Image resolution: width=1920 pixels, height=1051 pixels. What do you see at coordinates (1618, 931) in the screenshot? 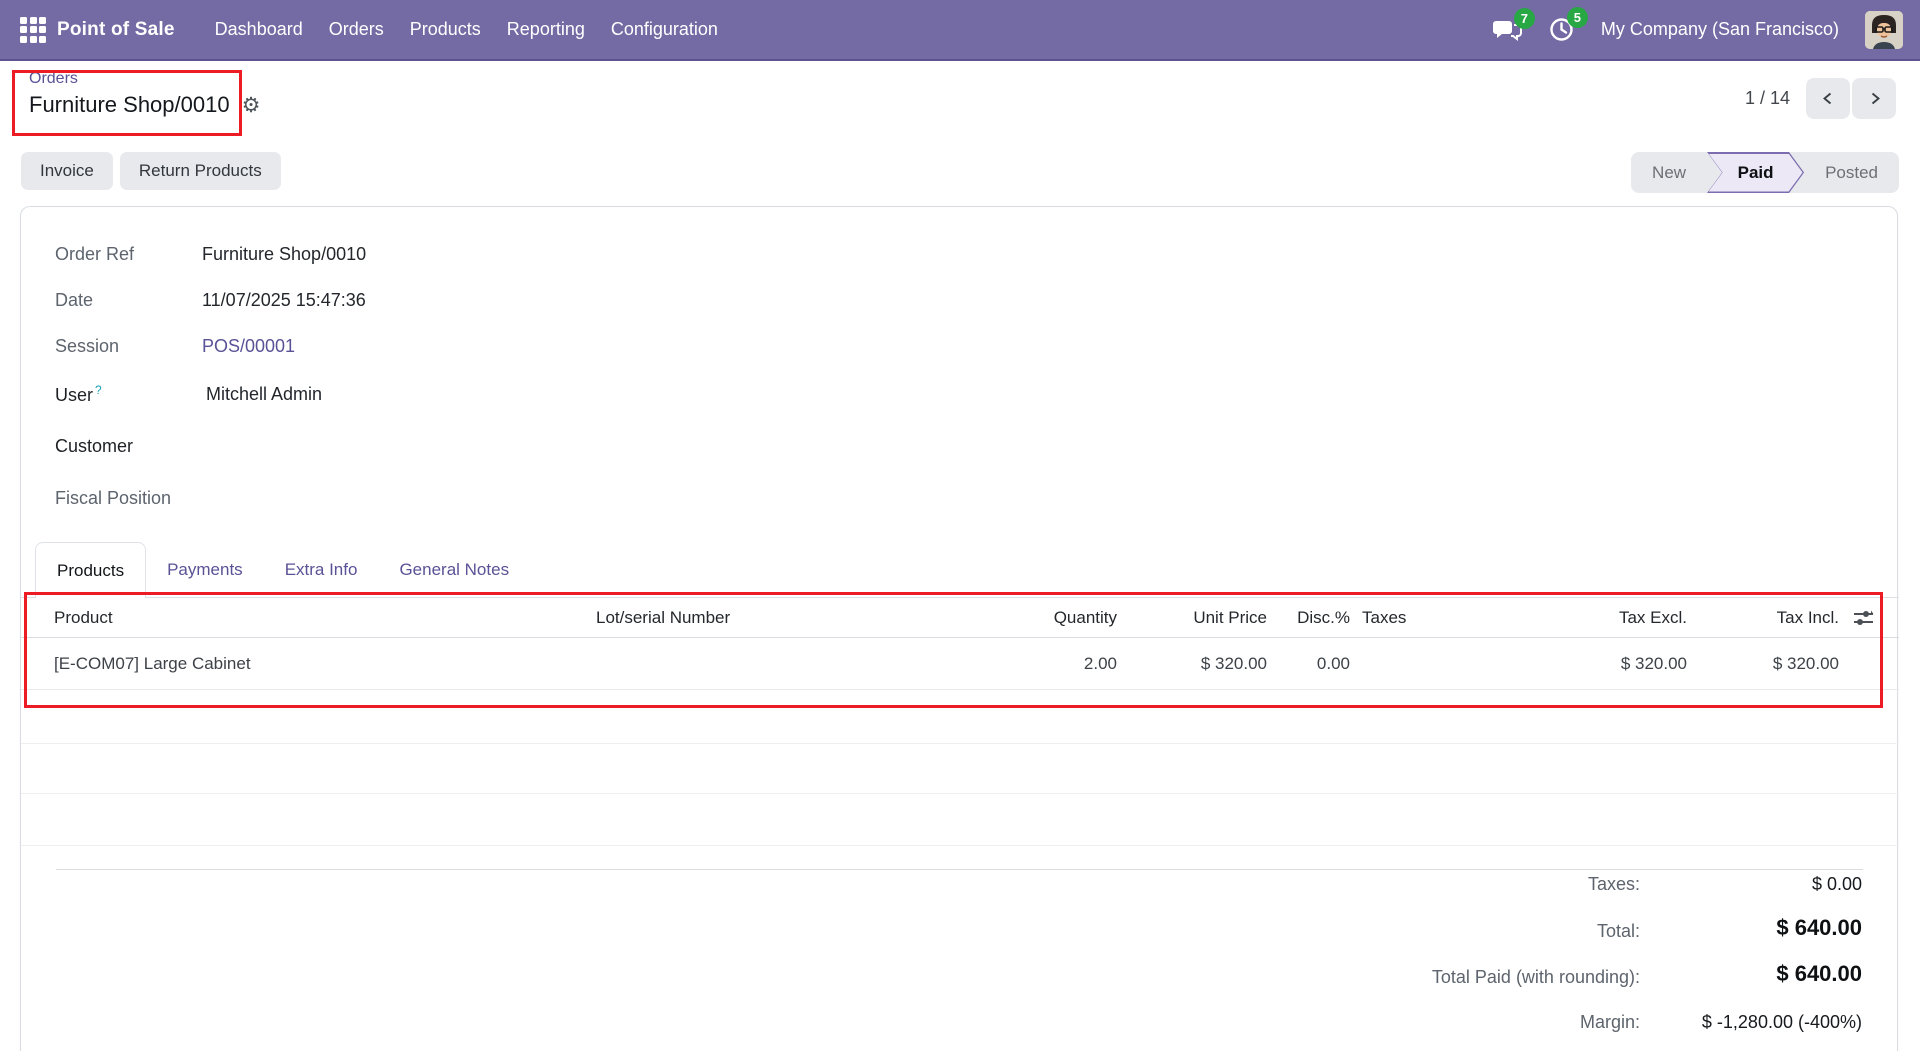
I see `totals-total-label: Total:` at bounding box center [1618, 931].